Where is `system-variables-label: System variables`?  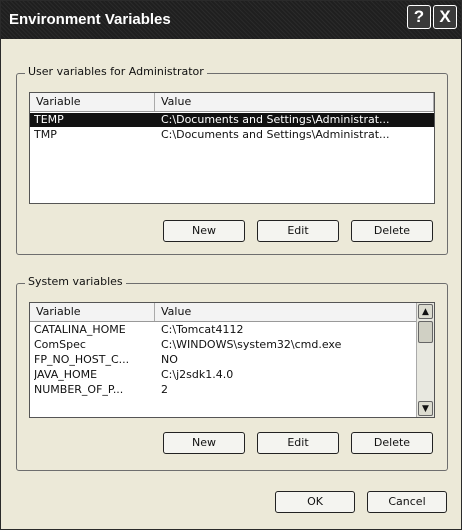 system-variables-label: System variables is located at coordinates (75, 281).